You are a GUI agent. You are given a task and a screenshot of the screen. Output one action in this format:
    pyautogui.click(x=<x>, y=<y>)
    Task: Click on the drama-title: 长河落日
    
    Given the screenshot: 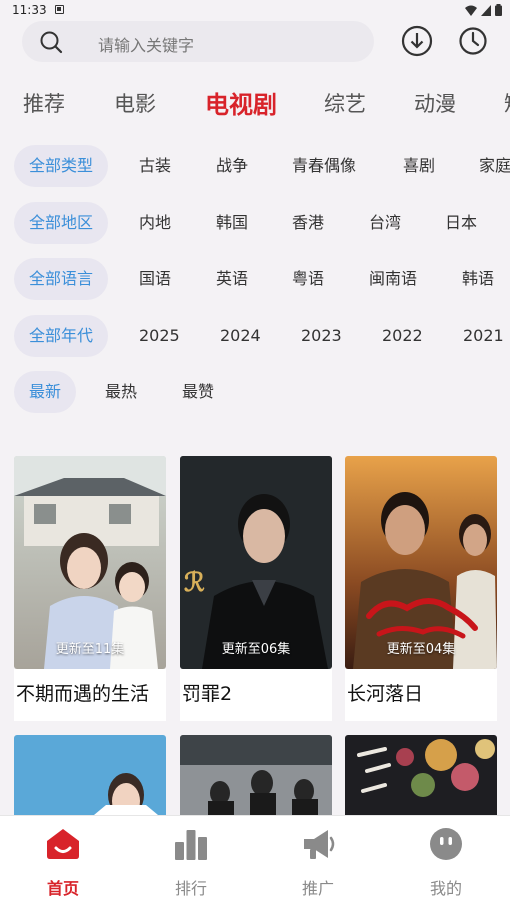 What is the action you would take?
    pyautogui.click(x=421, y=695)
    